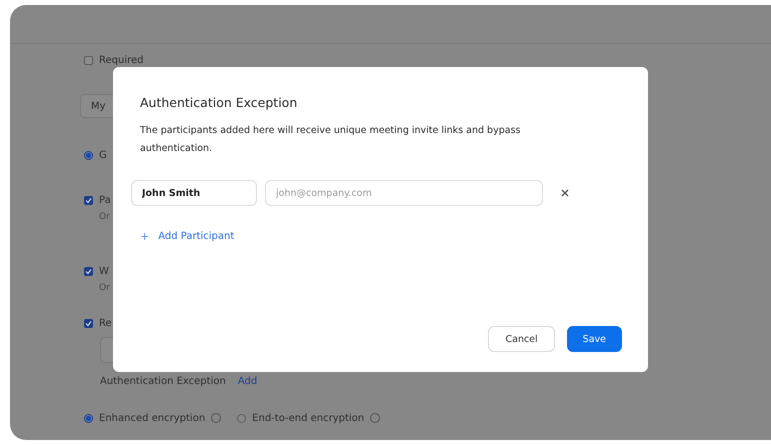 This screenshot has height=445, width=771. Describe the element at coordinates (152, 418) in the screenshot. I see `radio-label: Enhanced encryption` at that location.